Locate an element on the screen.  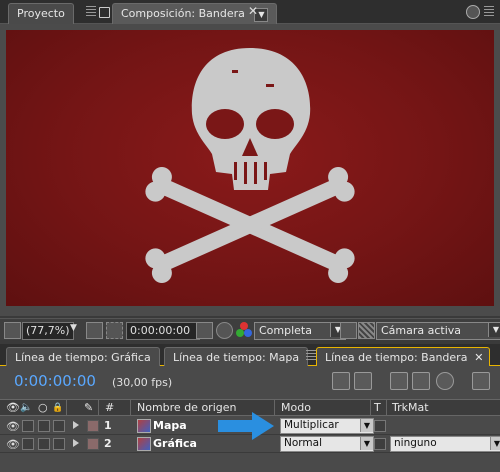
layer-number: 2 is located at coordinates (108, 443).